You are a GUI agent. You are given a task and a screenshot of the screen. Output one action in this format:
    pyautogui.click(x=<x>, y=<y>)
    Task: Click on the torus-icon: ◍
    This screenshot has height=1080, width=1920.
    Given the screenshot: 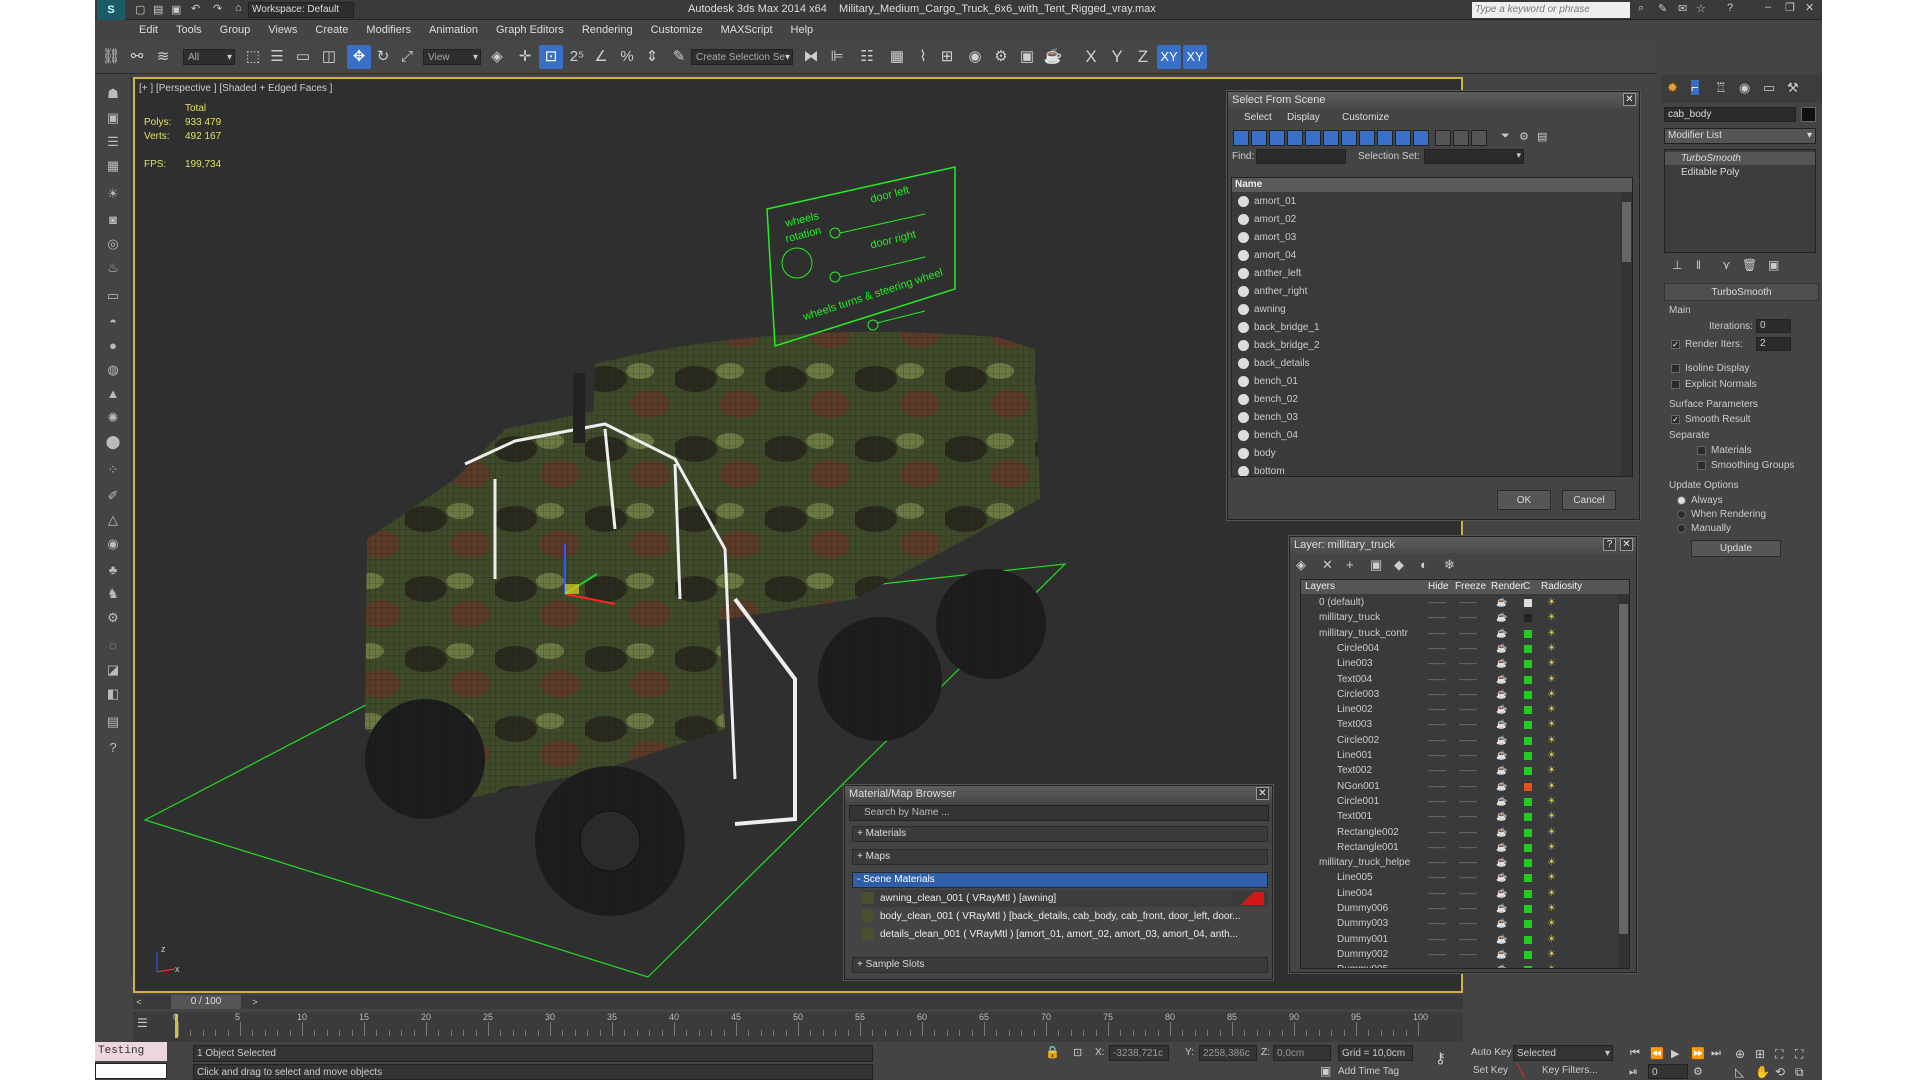 What is the action you would take?
    pyautogui.click(x=113, y=370)
    